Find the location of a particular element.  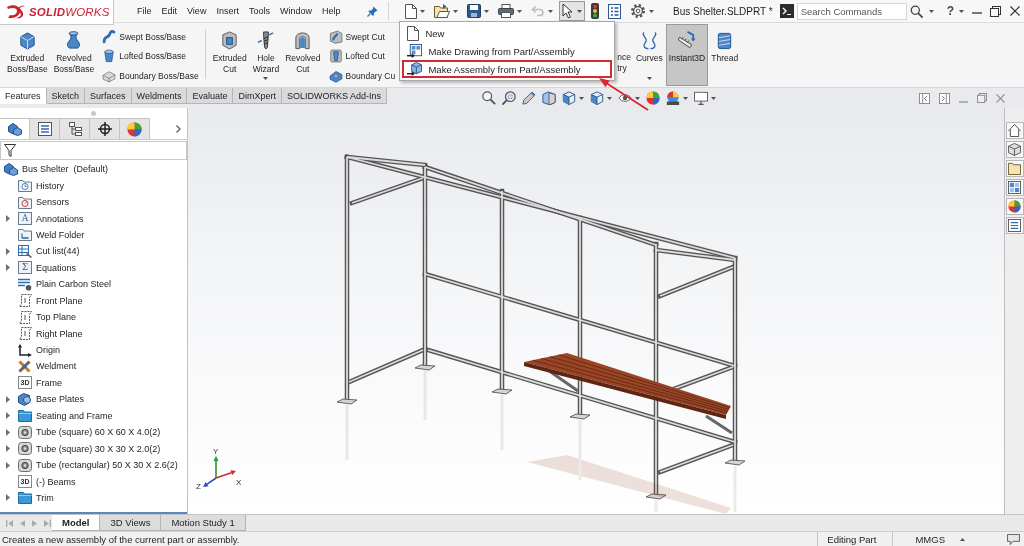

filter-field is located at coordinates (93, 150).